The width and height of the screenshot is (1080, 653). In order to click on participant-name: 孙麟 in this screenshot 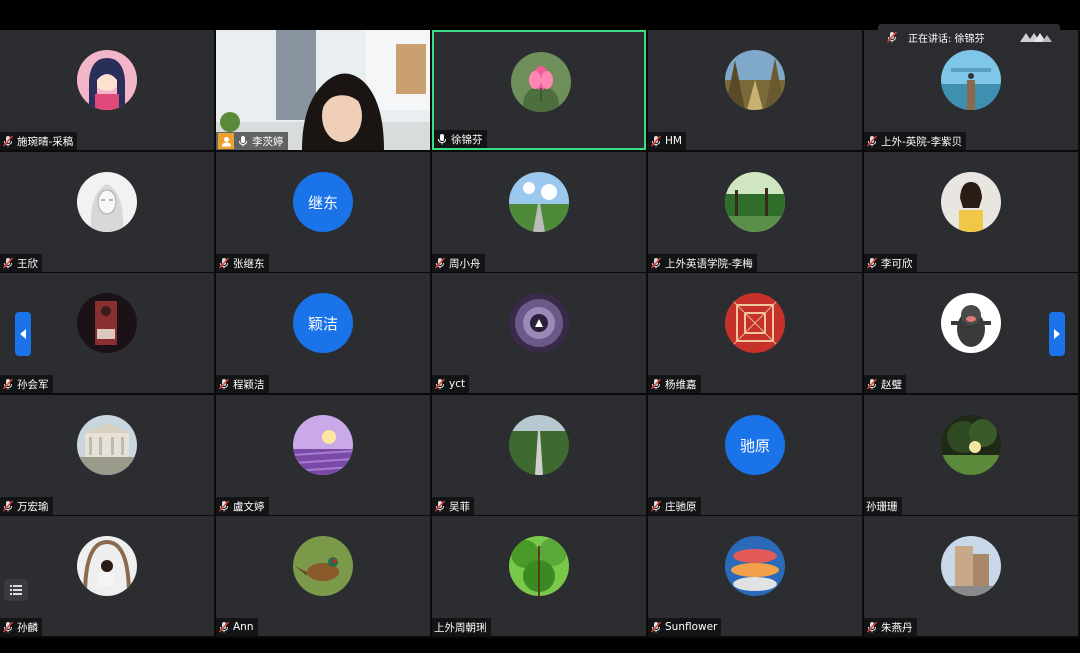, I will do `click(27, 627)`.